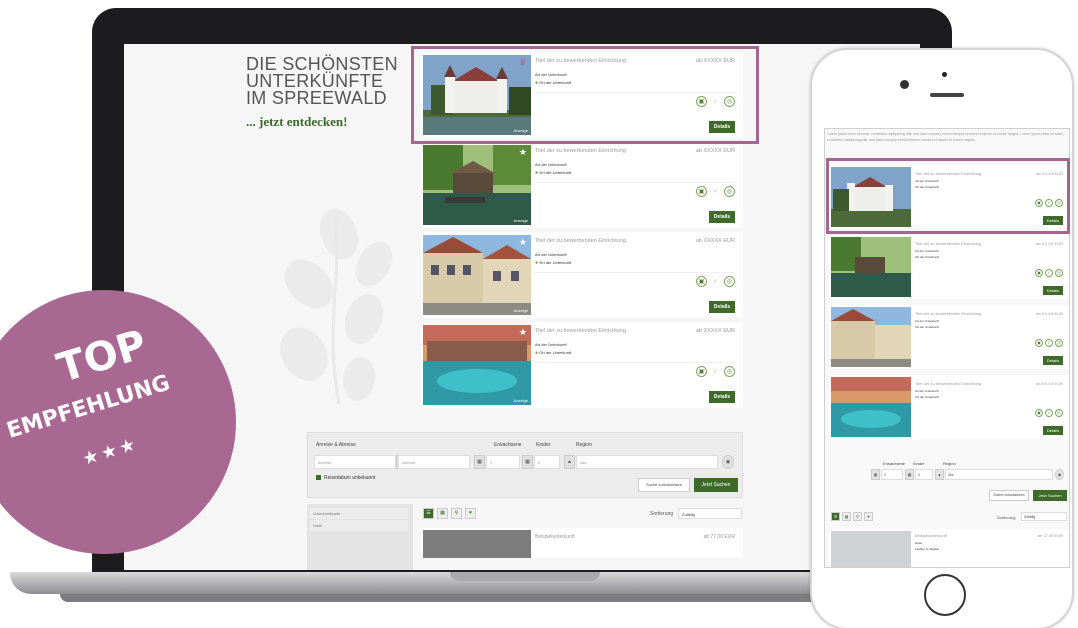  Describe the element at coordinates (434, 462) in the screenshot. I see `departure-input: Abreise` at that location.